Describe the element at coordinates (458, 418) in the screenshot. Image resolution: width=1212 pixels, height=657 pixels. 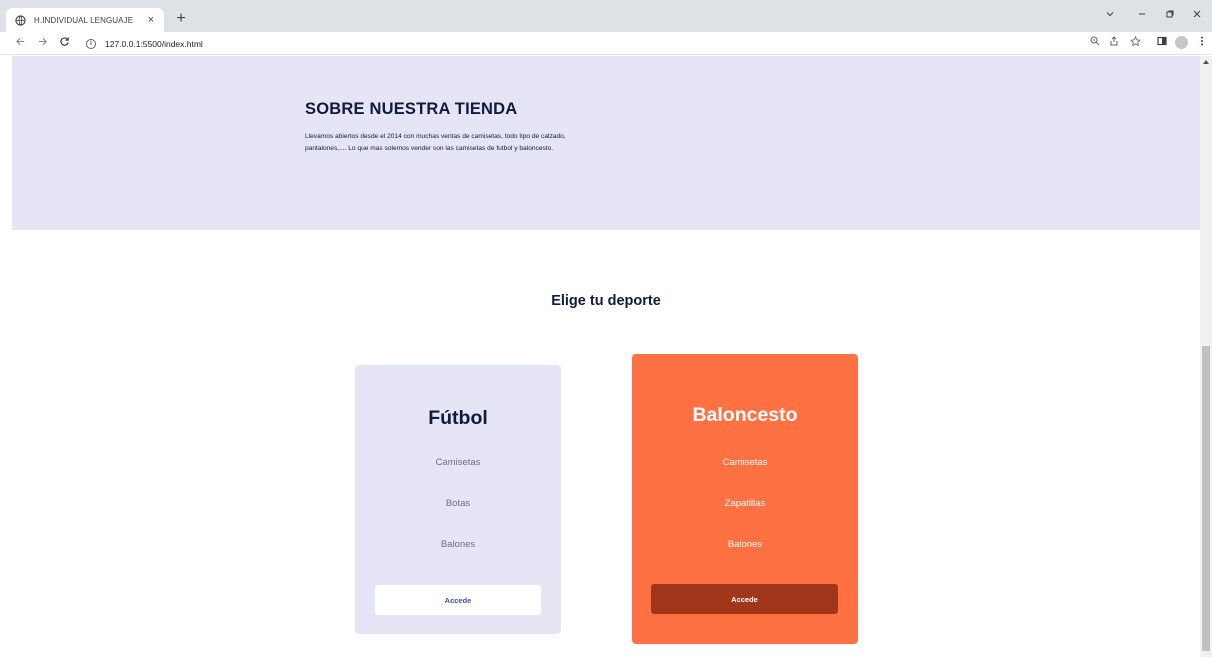
I see `futbol-card-title: Fútbol` at that location.